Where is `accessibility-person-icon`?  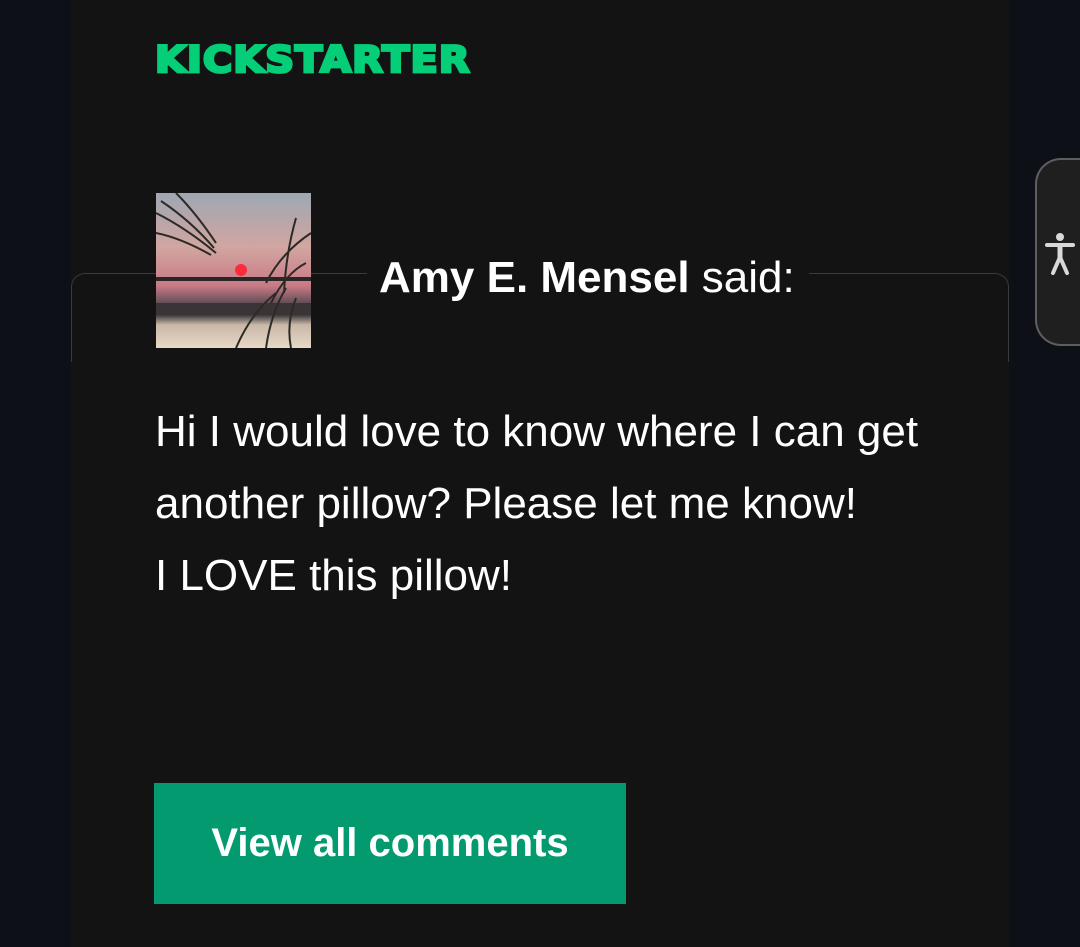
accessibility-person-icon is located at coordinates (1060, 254).